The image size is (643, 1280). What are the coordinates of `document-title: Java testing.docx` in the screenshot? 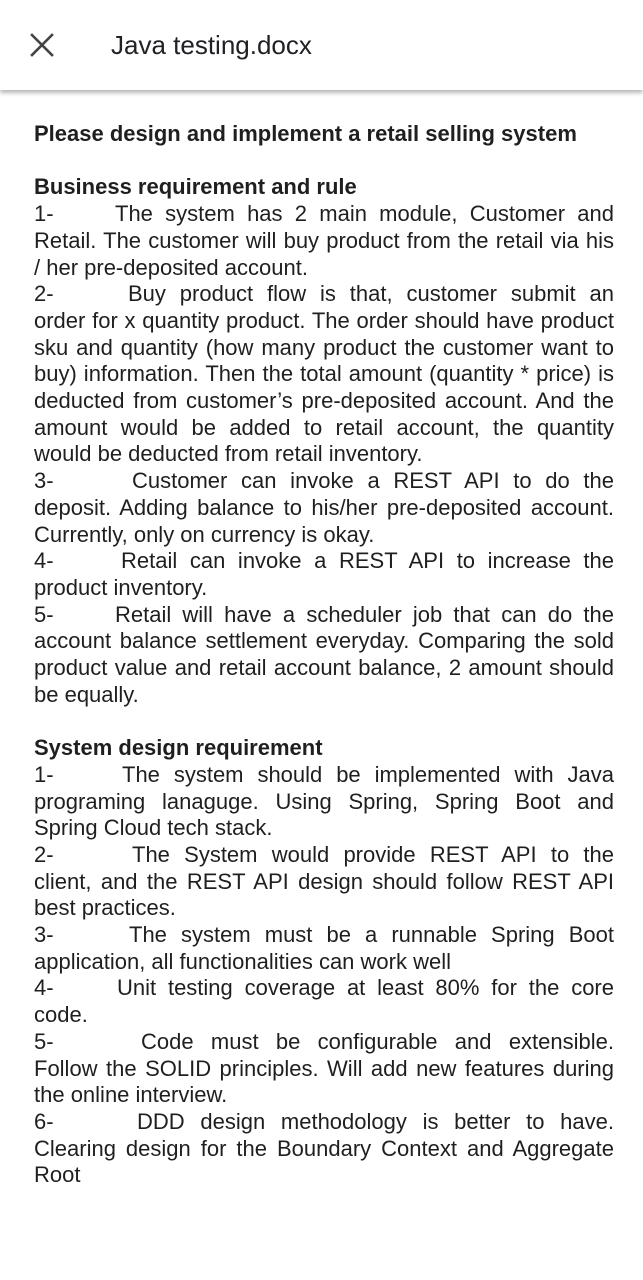 It's located at (211, 45).